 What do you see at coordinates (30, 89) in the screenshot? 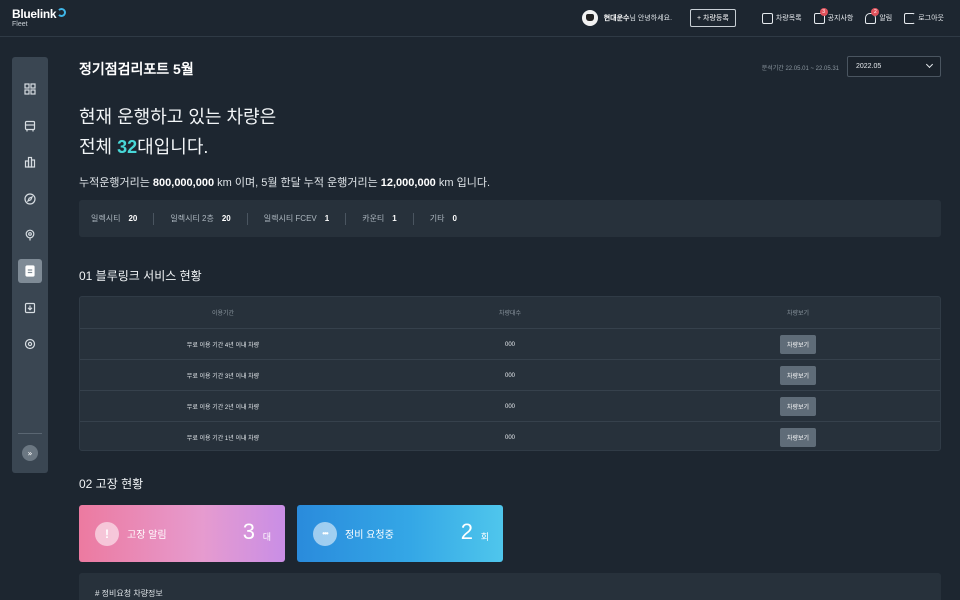
I see `dashboard-icon` at bounding box center [30, 89].